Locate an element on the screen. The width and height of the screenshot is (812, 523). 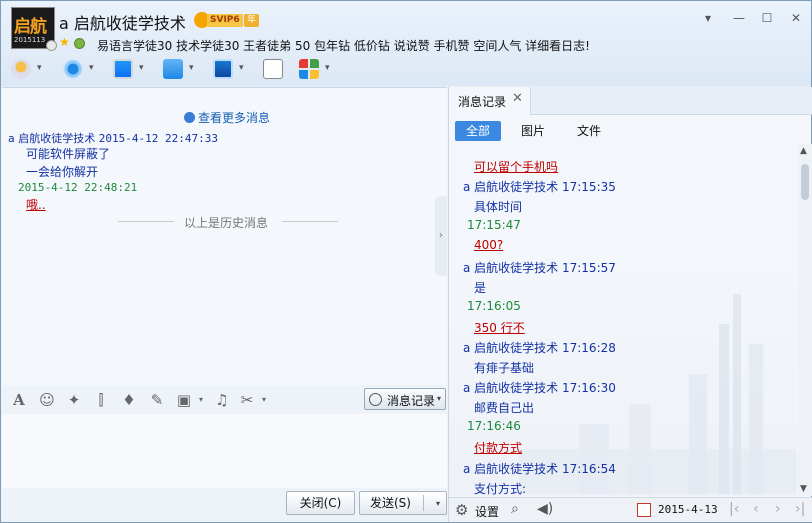
first-page-icon: |‹ is located at coordinates (734, 509).